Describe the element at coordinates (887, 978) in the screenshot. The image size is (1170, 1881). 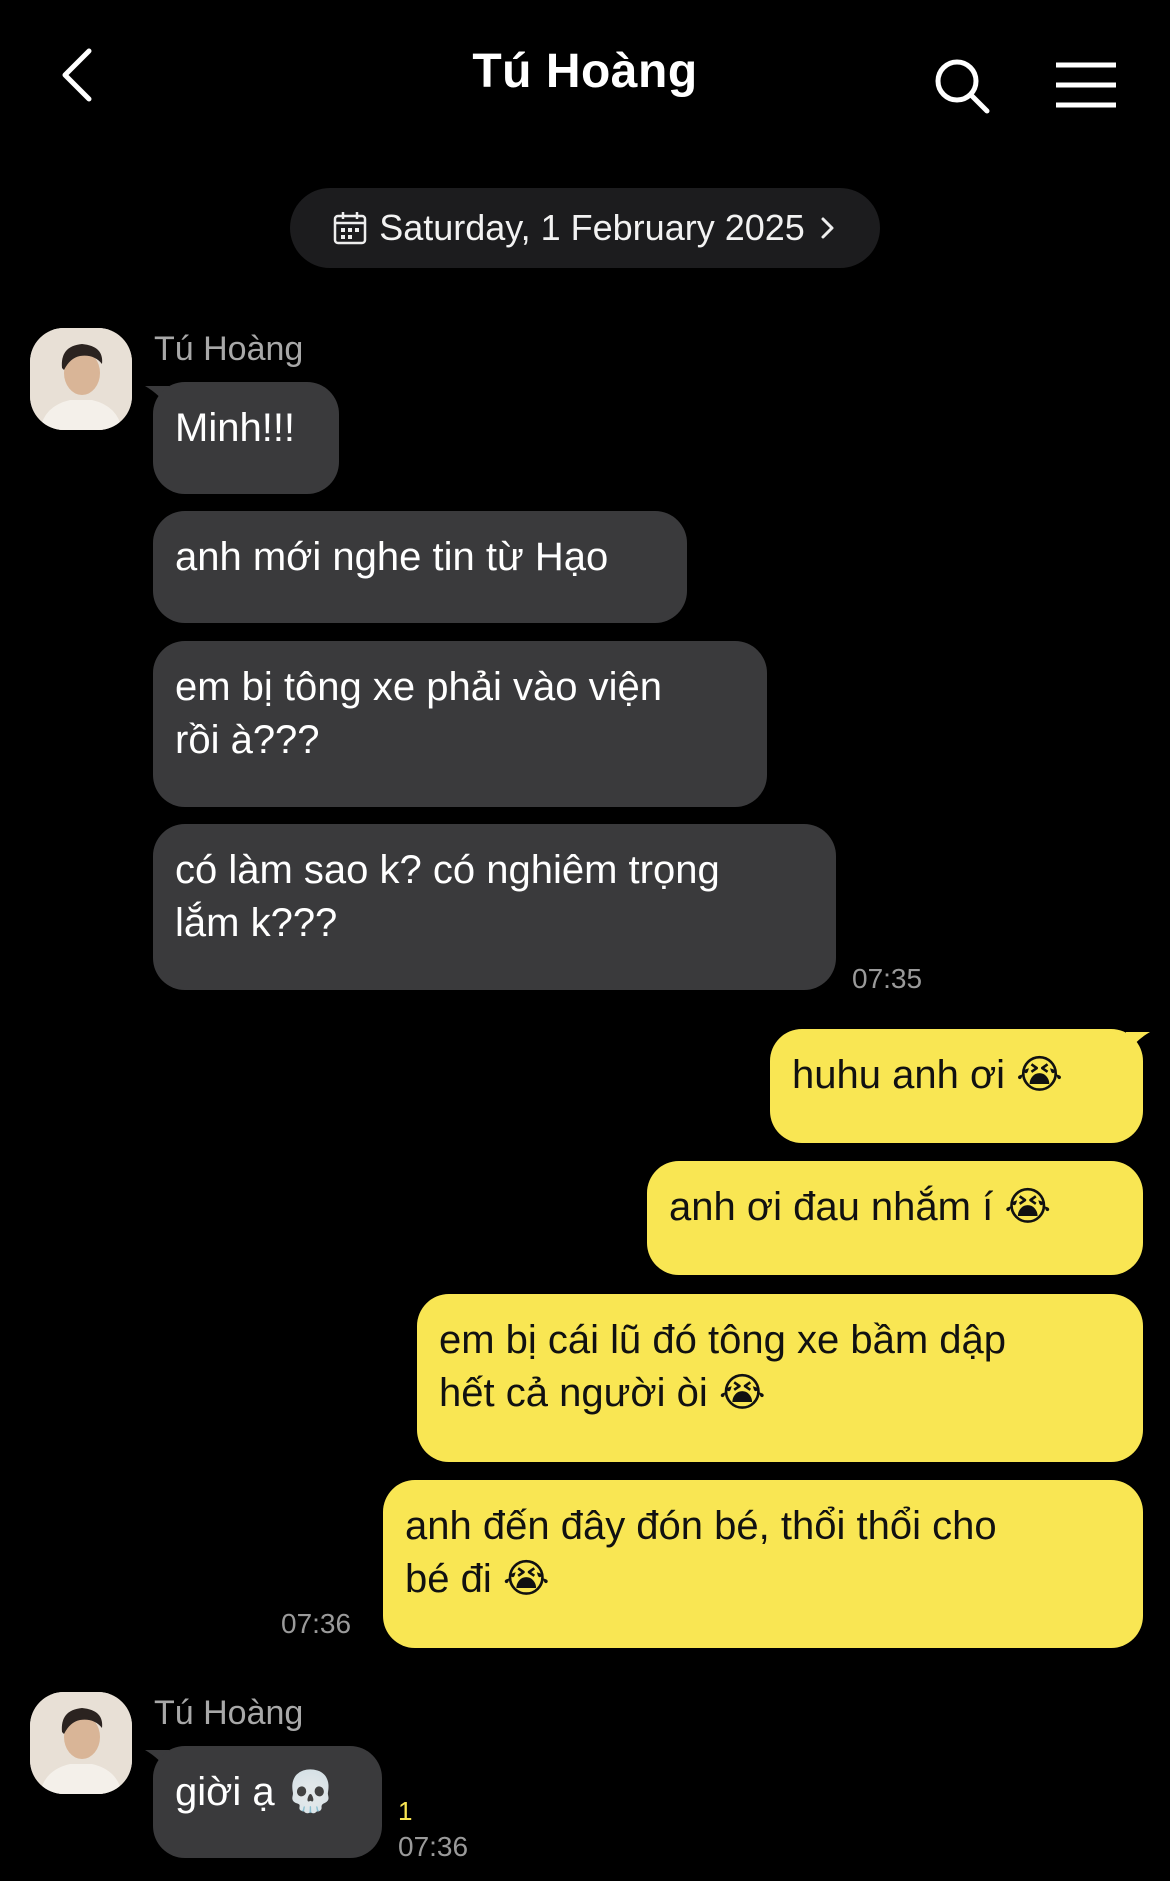
I see `message-time: 07:35` at that location.